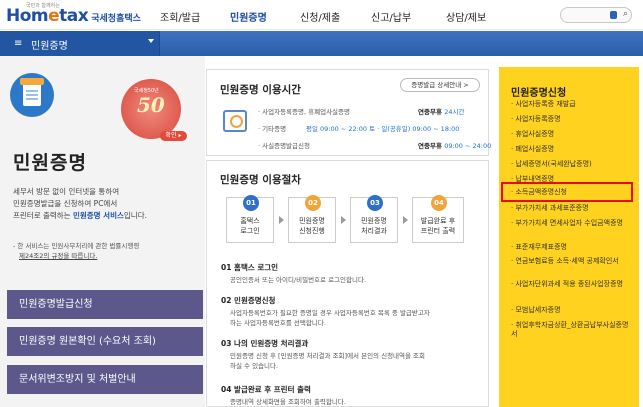 The image size is (643, 407). I want to click on right-panel-title: 민원증명신청, so click(539, 93).